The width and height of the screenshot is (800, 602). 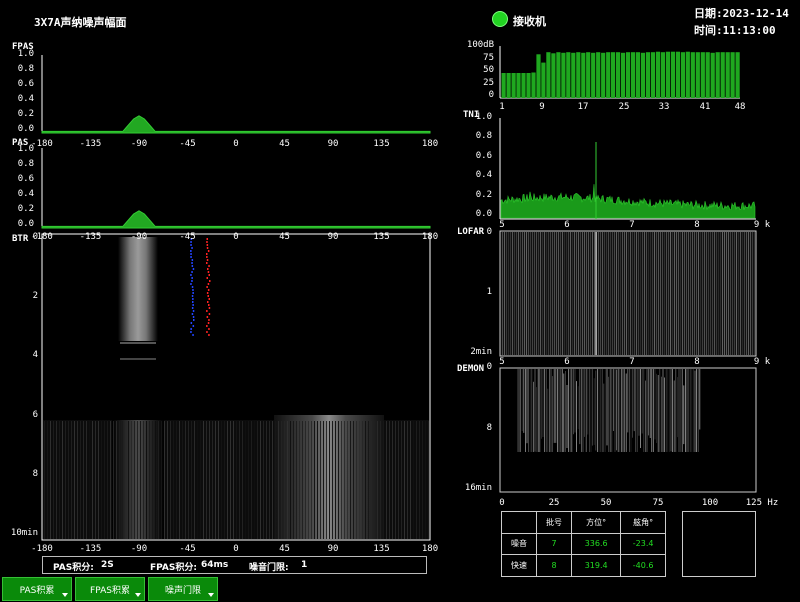 What do you see at coordinates (90, 549) in the screenshot?
I see `btr-x-tick: -135` at bounding box center [90, 549].